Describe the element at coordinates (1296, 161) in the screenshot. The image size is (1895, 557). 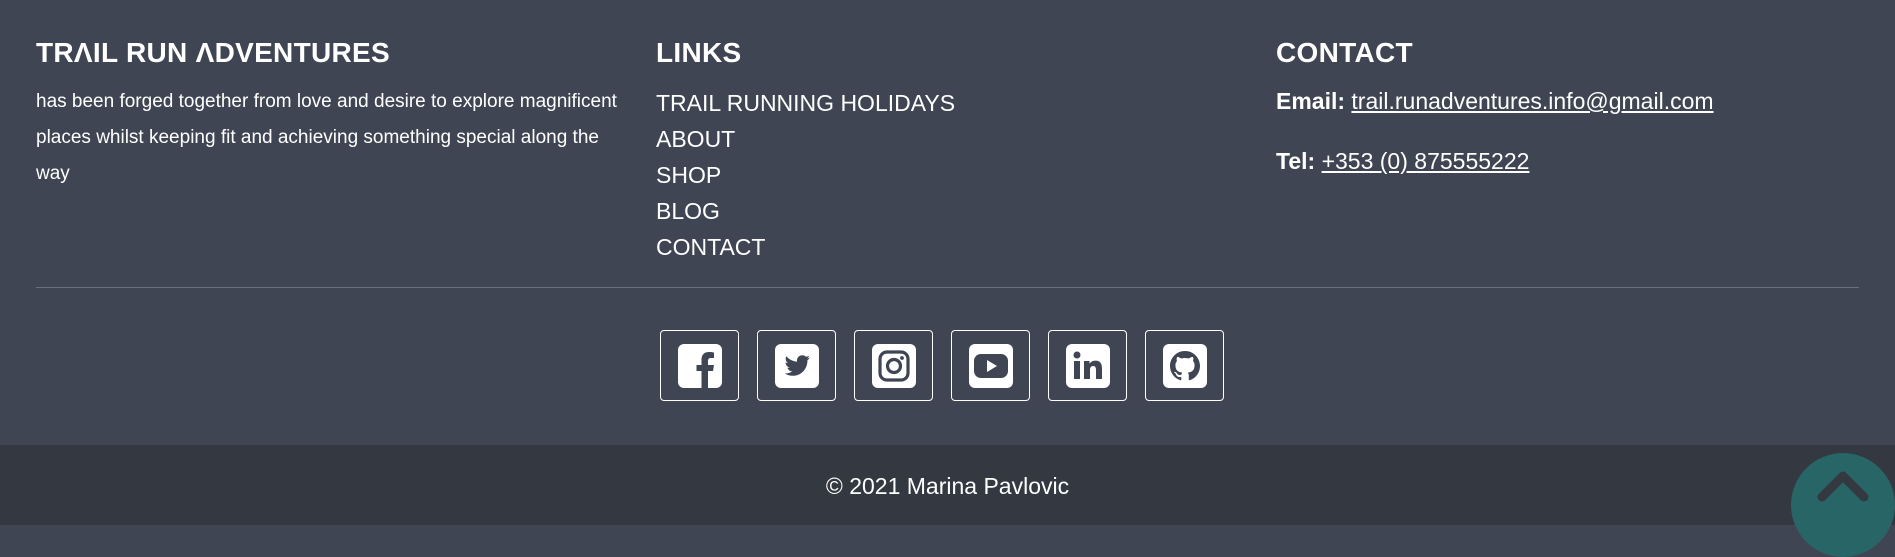
I see `tel-label: Tel:` at that location.